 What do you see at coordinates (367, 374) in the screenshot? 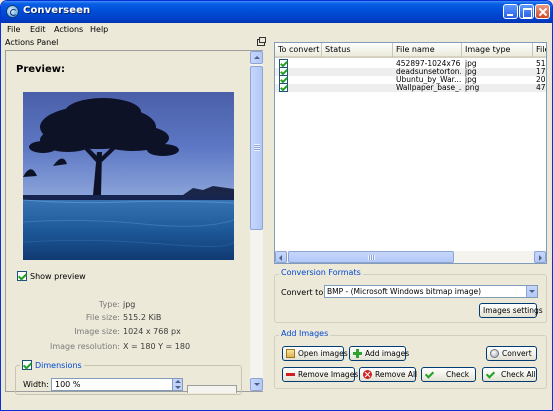
I see `remove-all-icon` at bounding box center [367, 374].